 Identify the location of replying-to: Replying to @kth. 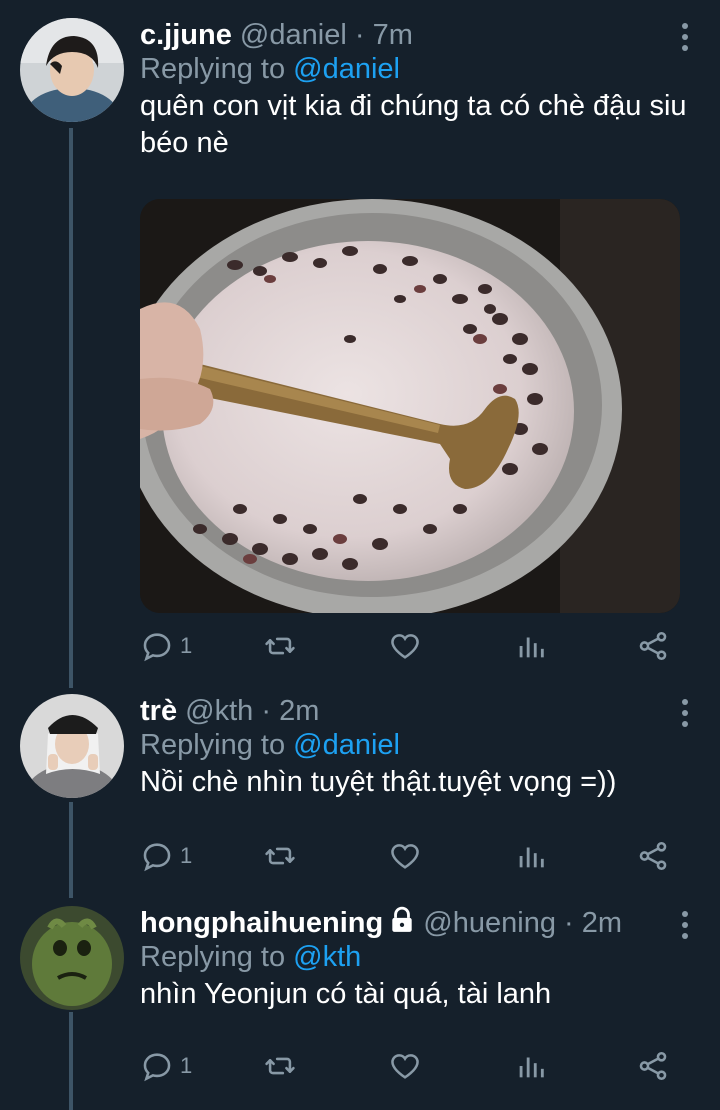
(420, 957).